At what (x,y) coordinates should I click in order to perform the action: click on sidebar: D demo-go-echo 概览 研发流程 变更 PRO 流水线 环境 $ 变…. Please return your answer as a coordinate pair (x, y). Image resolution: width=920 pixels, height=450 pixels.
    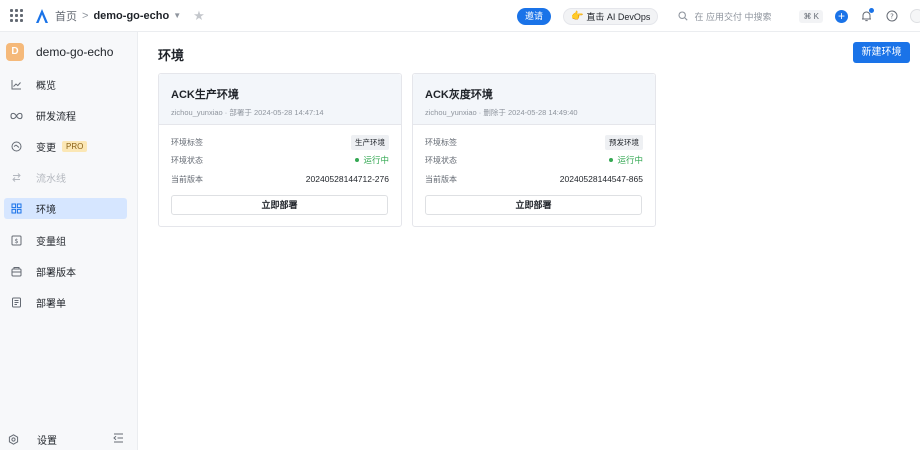
    Looking at the image, I should click on (69, 241).